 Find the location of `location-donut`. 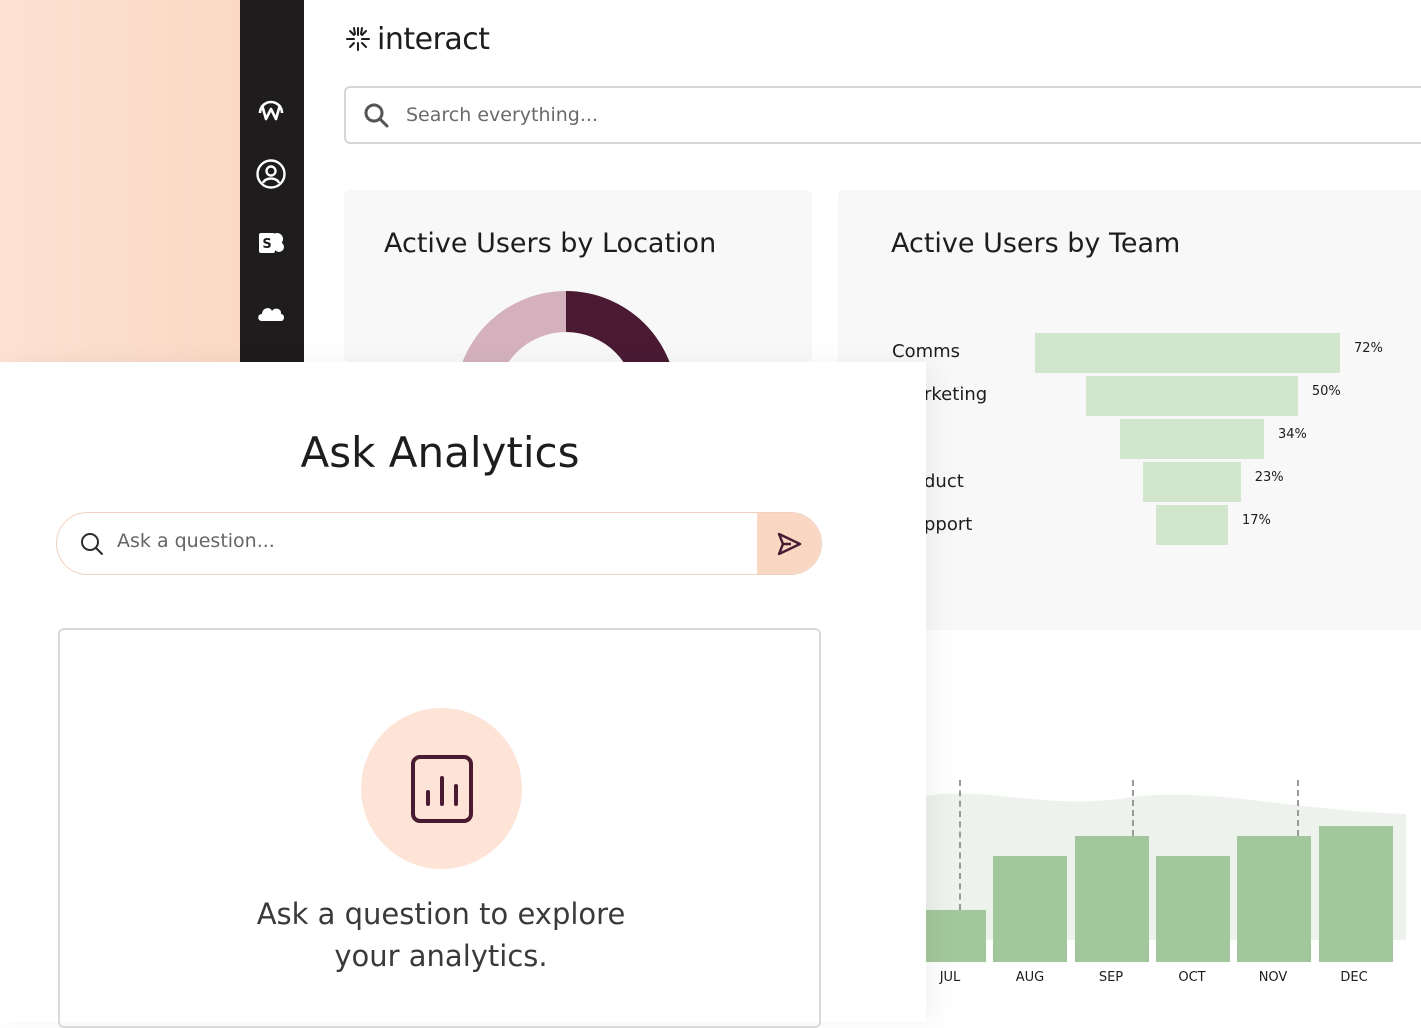

location-donut is located at coordinates (566, 326).